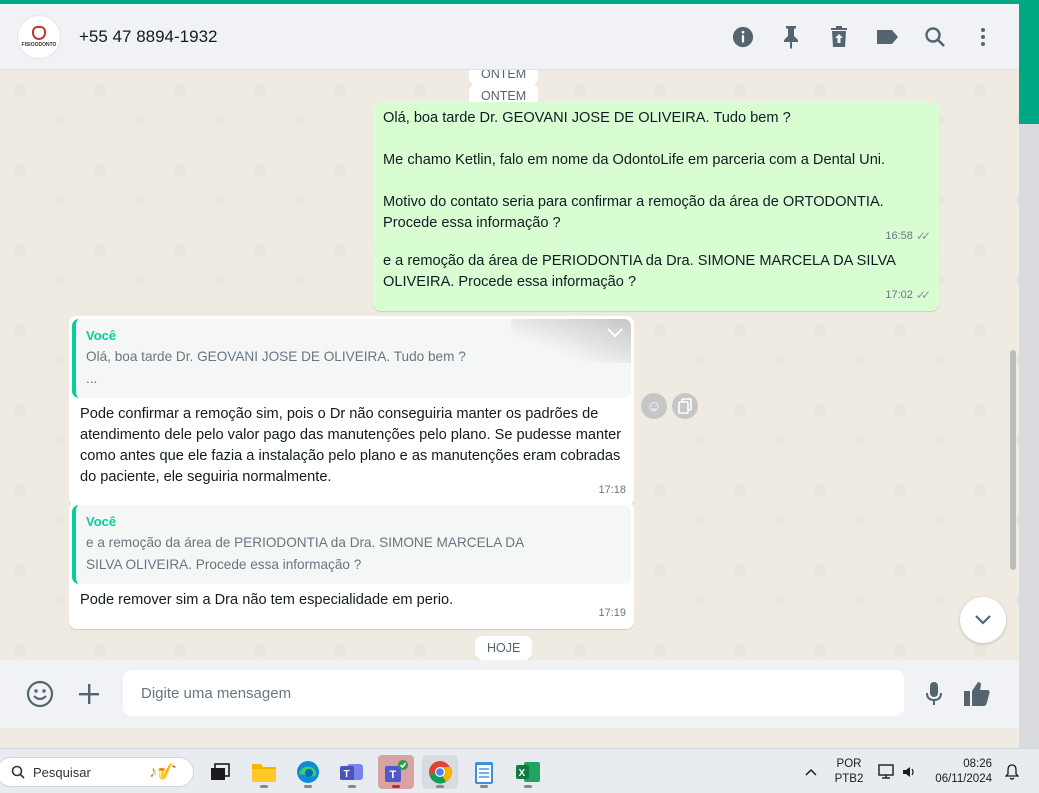 The width and height of the screenshot is (1039, 793). What do you see at coordinates (62, 772) in the screenshot?
I see `taskbar-search-label: Pesquisar` at bounding box center [62, 772].